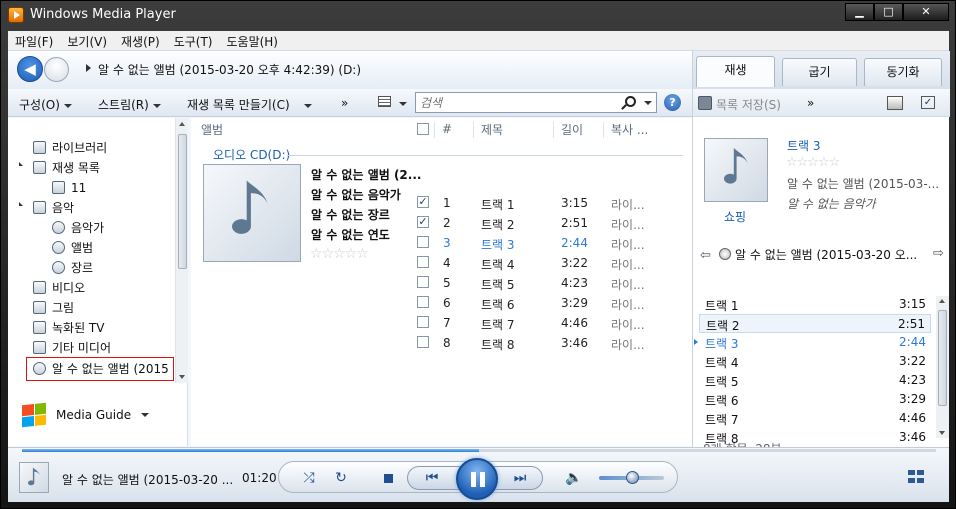 The width and height of the screenshot is (956, 509). I want to click on now-playing-title: 트랙 3, so click(804, 145).